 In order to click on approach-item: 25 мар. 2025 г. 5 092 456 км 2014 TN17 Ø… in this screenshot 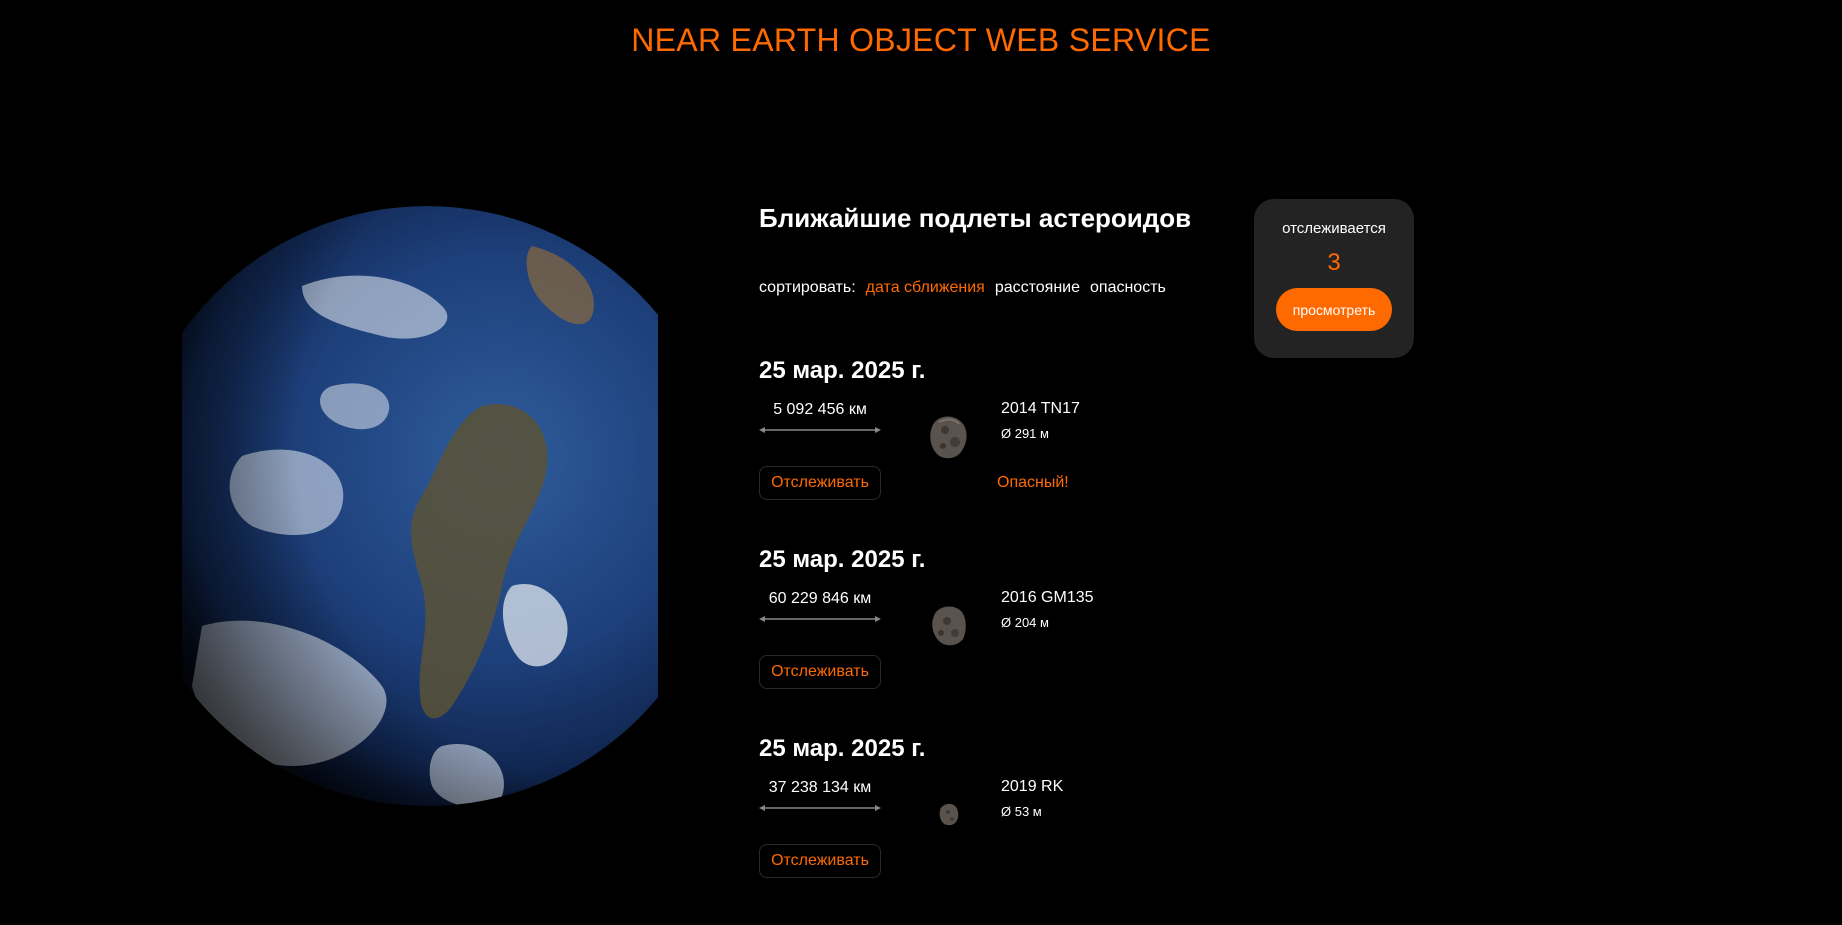, I will do `click(999, 450)`.